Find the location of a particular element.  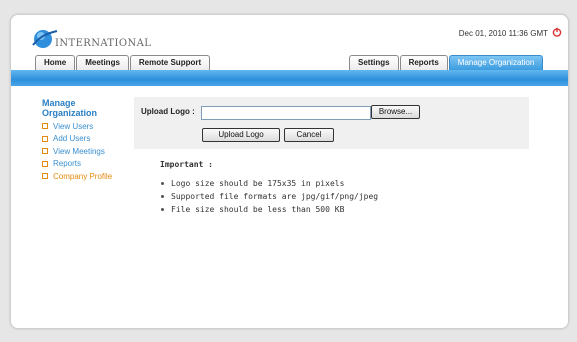

sidebar-item-label: Reports is located at coordinates (67, 164).